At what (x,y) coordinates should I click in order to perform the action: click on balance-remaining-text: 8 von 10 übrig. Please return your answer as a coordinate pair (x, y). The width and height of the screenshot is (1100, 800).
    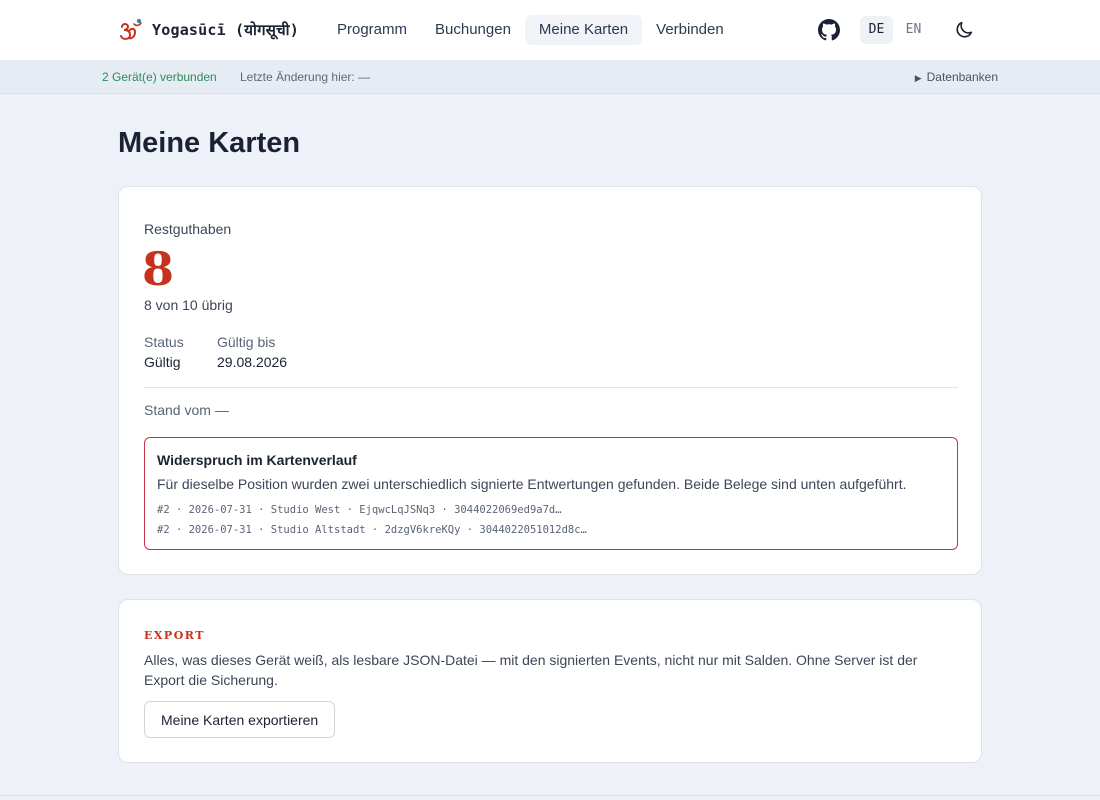
    Looking at the image, I should click on (188, 305).